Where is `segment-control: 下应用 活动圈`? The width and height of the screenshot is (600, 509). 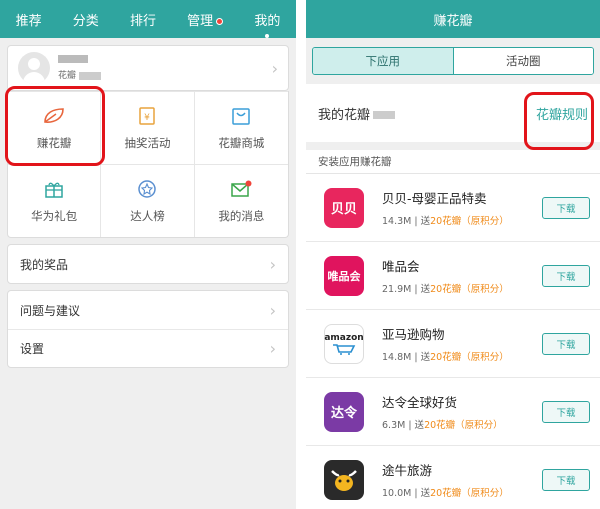
segment-control: 下应用 活动圈 is located at coordinates (453, 61).